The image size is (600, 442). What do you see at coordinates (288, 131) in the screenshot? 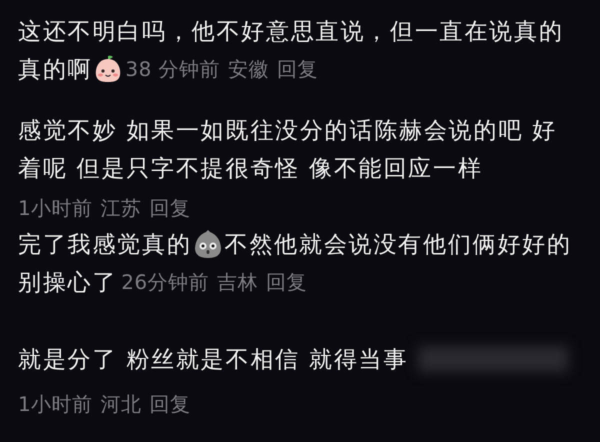
I see `comment-text: 感觉不妙 如果一如既往没分的话陈赫会说的吧 好` at bounding box center [288, 131].